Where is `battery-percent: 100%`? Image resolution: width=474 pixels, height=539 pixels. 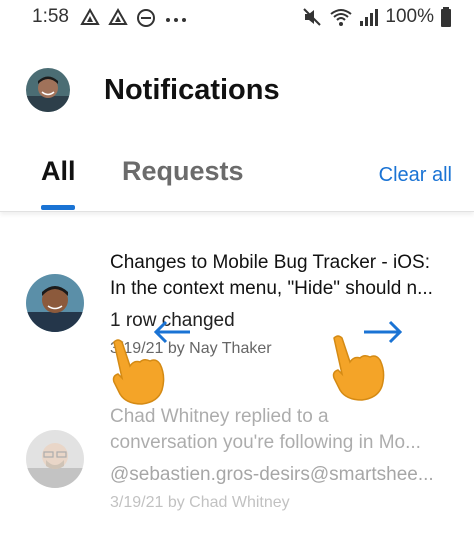 battery-percent: 100% is located at coordinates (409, 16).